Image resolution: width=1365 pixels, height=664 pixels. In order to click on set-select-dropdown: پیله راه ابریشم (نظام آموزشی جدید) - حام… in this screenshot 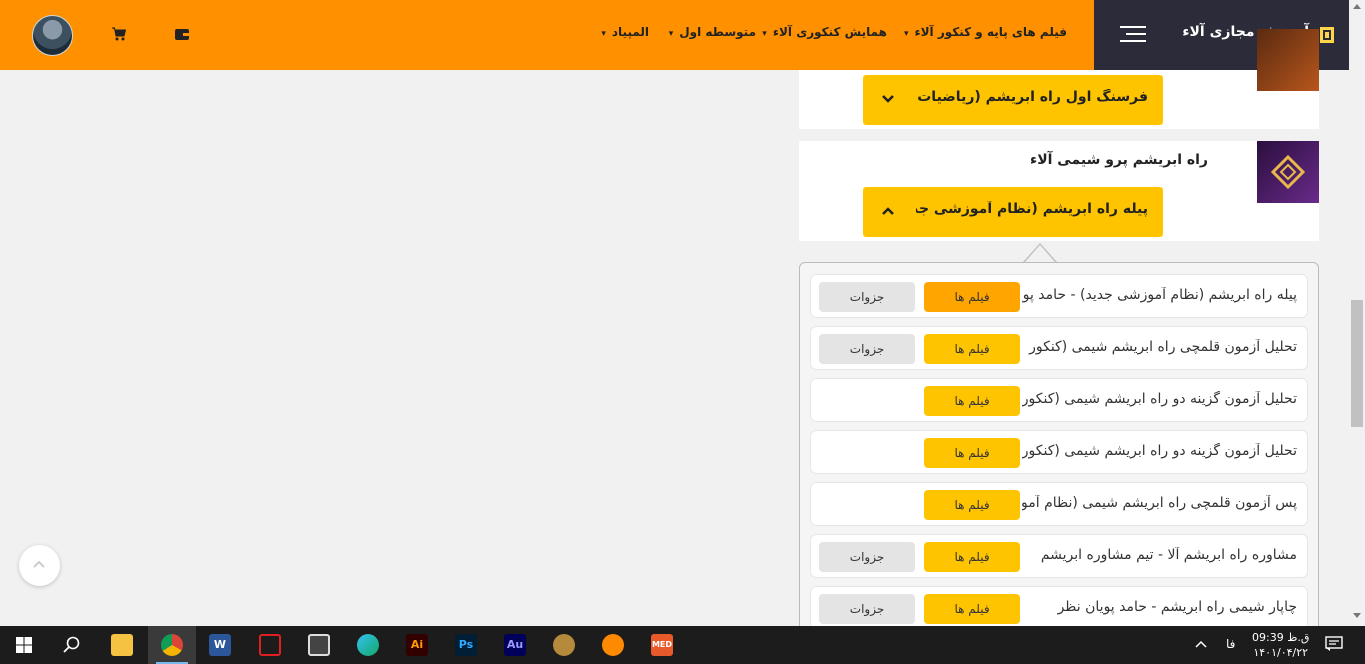, I will do `click(1013, 212)`.